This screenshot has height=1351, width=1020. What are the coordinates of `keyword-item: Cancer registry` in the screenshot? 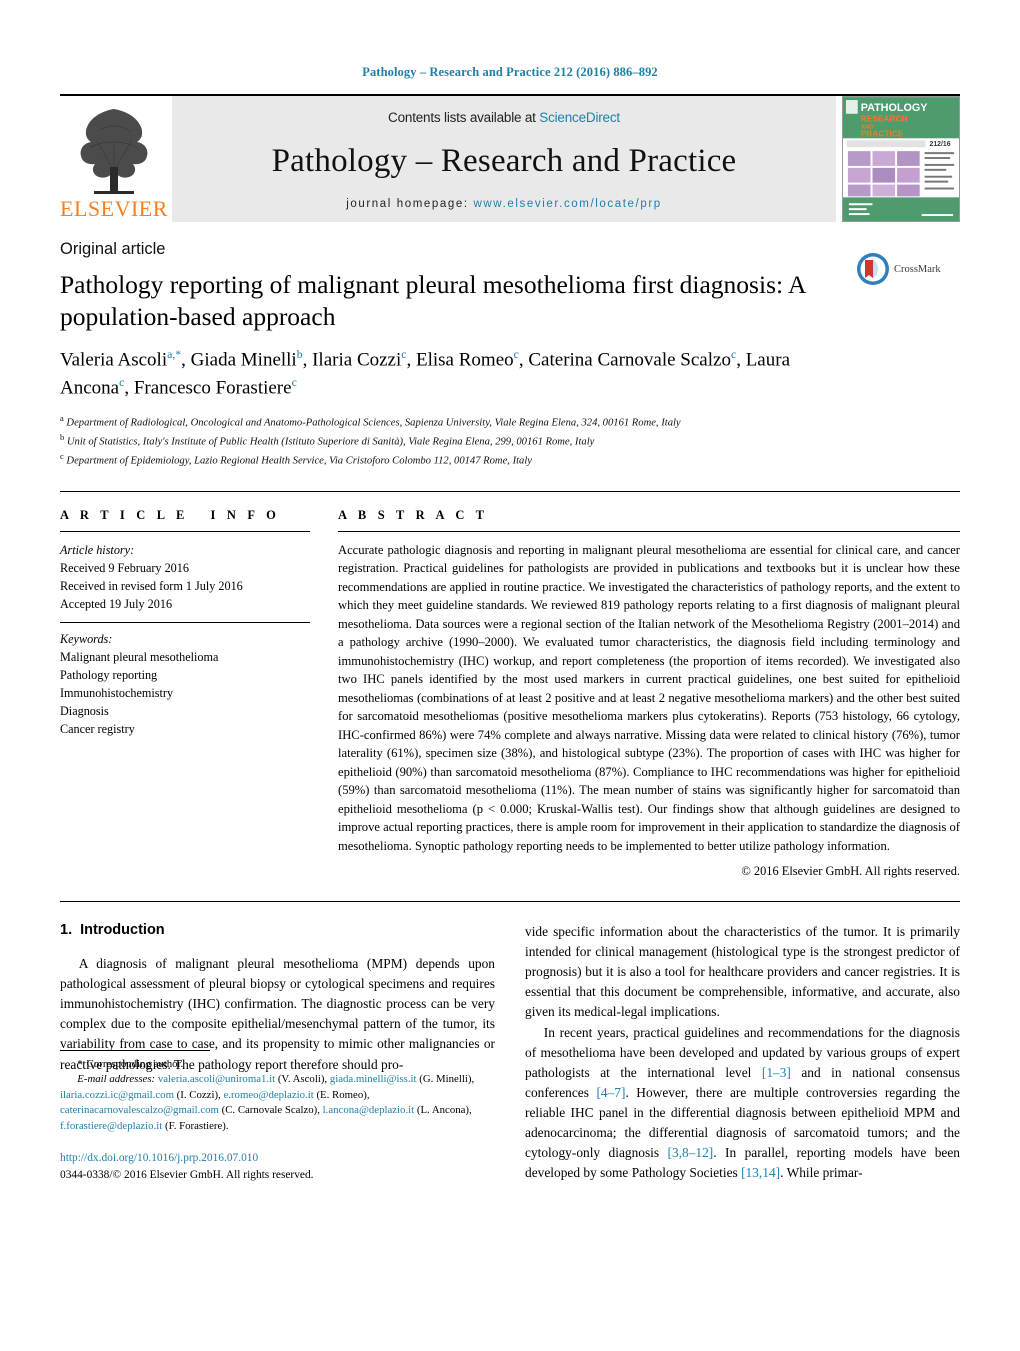 It's located at (97, 728).